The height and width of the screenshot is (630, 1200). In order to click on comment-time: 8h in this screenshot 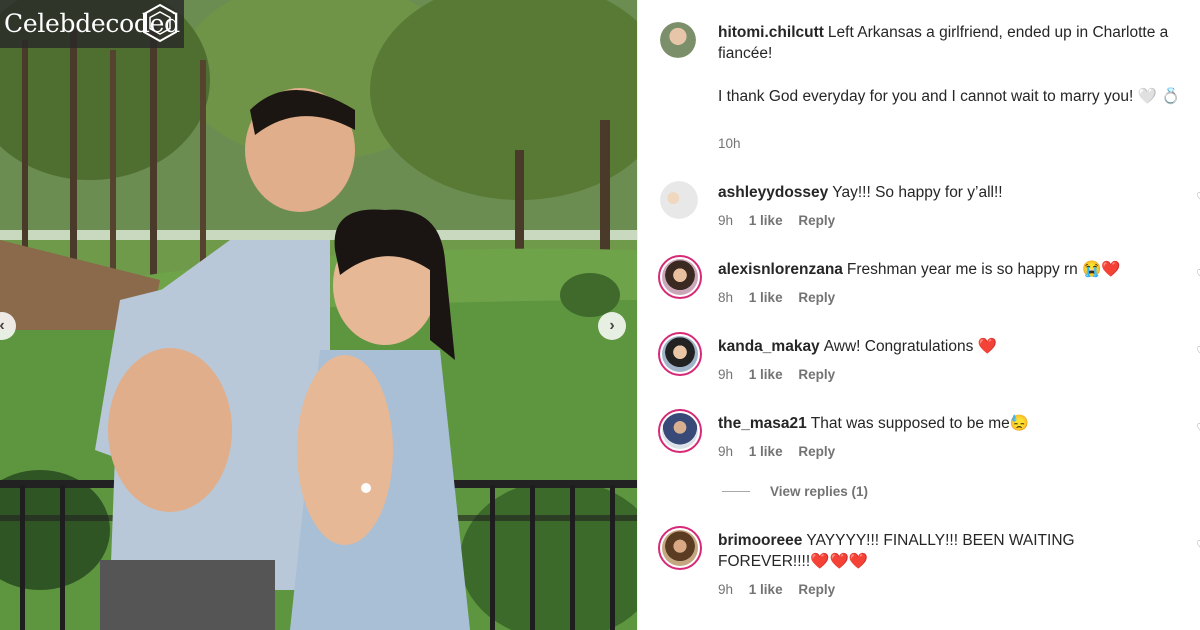, I will do `click(726, 297)`.